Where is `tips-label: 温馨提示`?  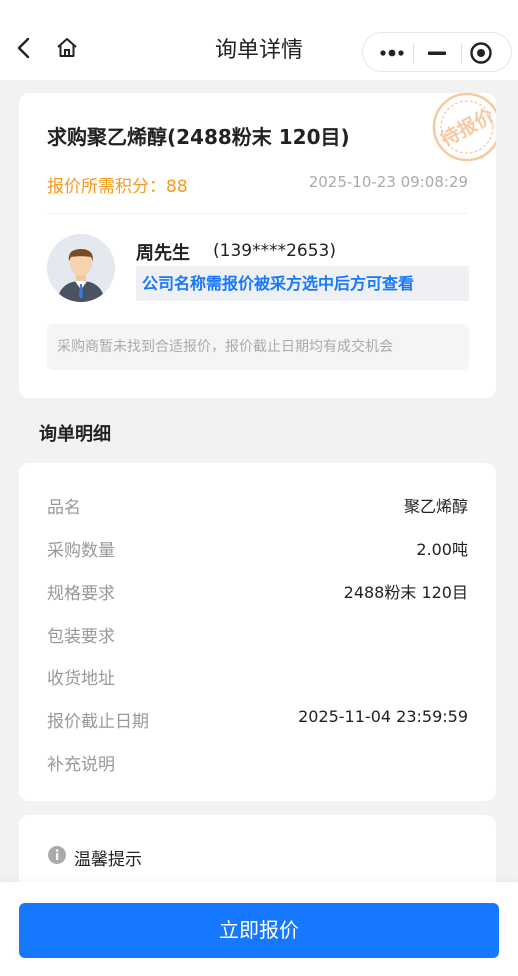
tips-label: 温馨提示 is located at coordinates (108, 860).